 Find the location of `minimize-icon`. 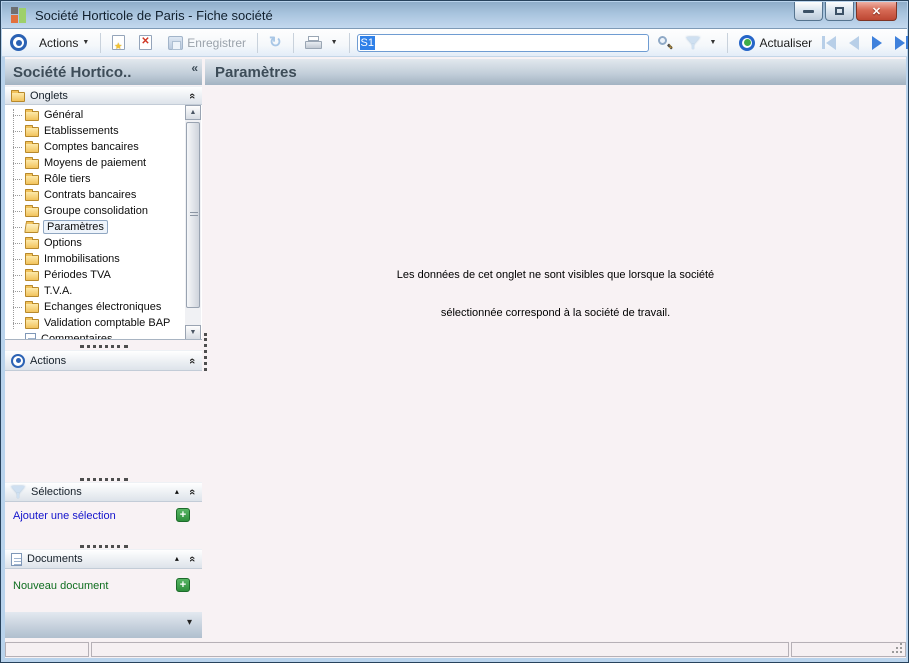

minimize-icon is located at coordinates (808, 11).